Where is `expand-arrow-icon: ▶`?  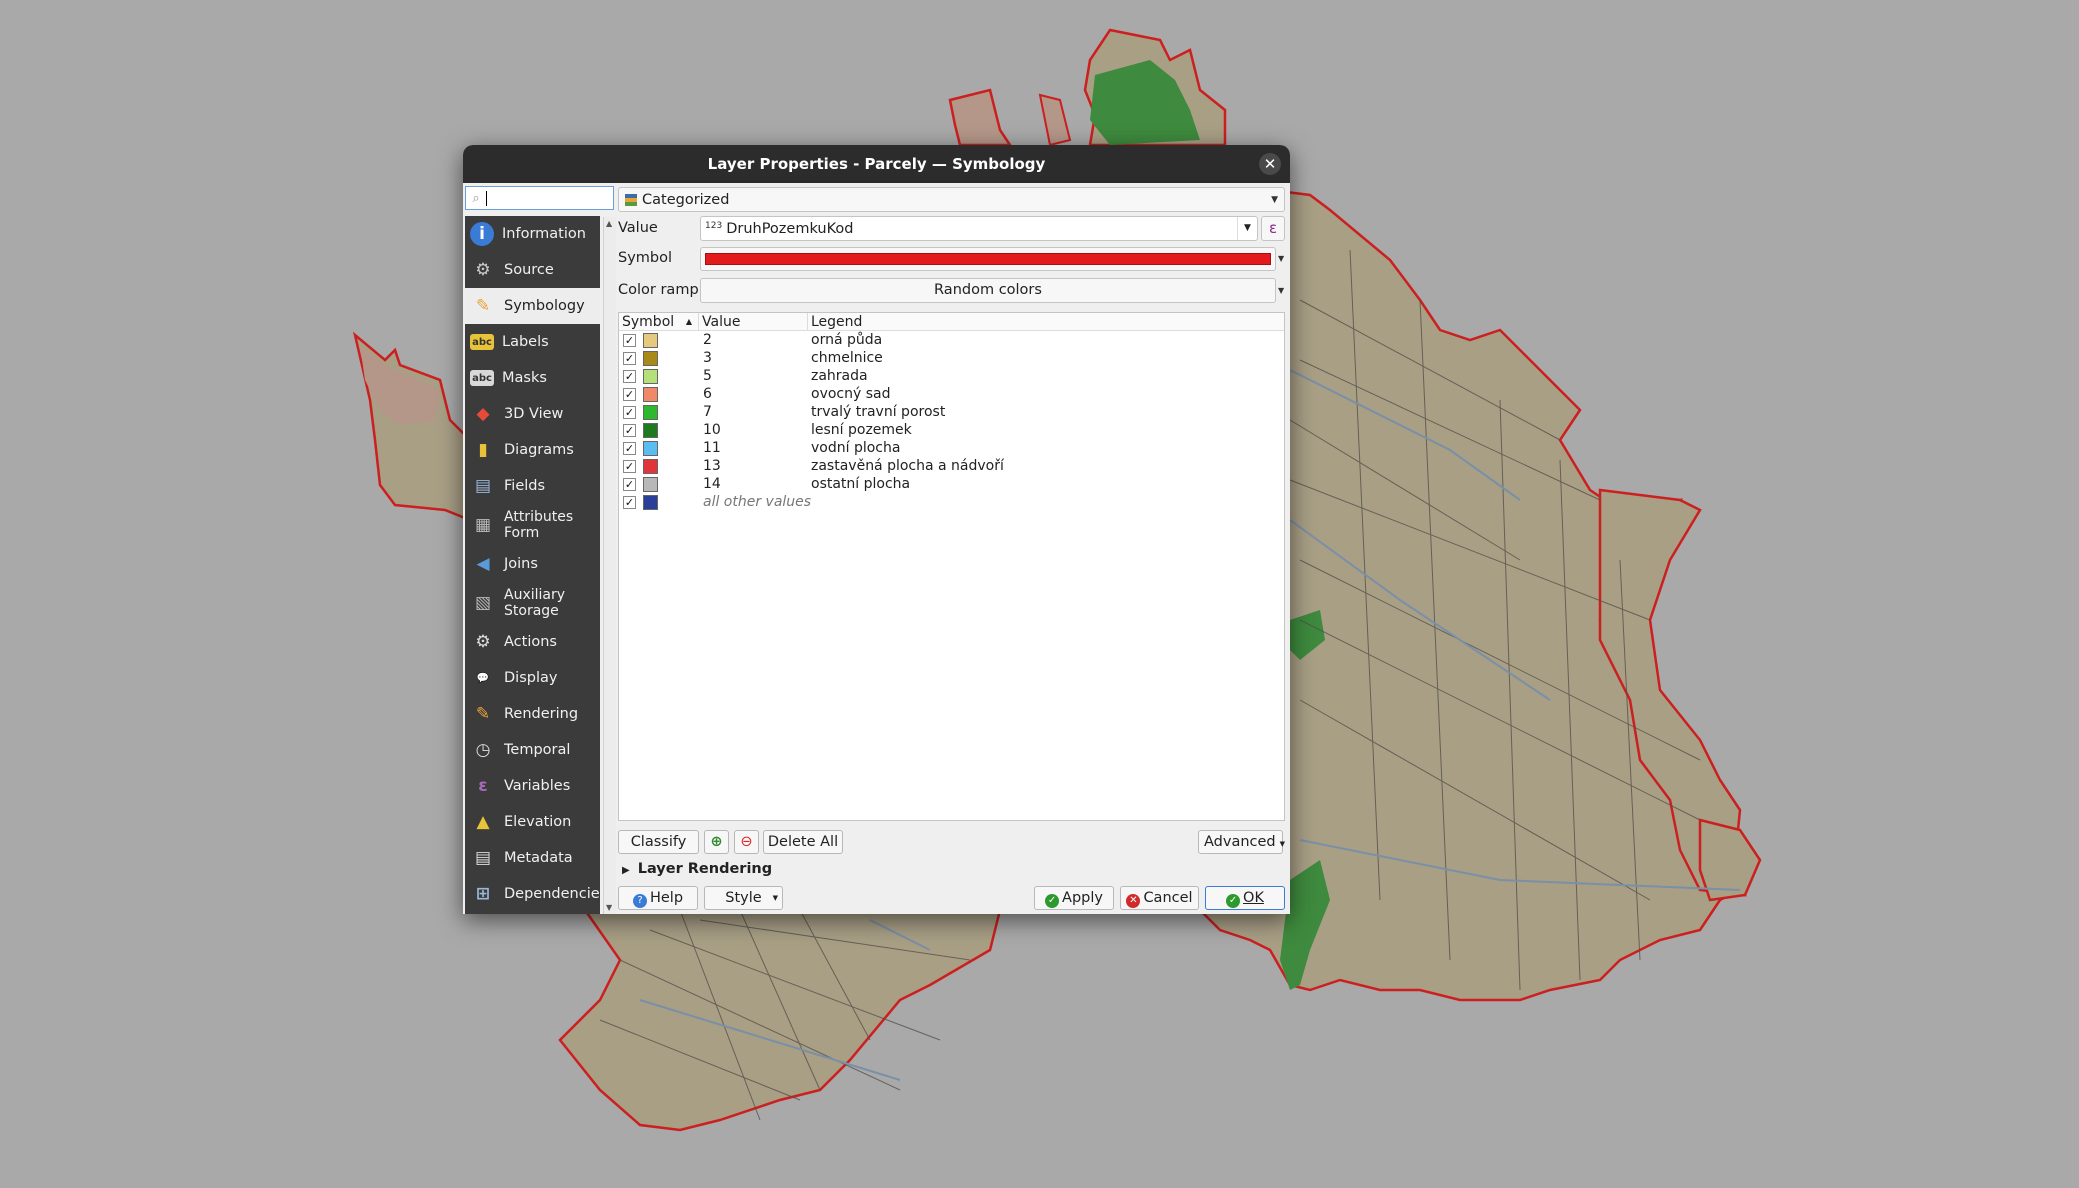
expand-arrow-icon: ▶ is located at coordinates (626, 870).